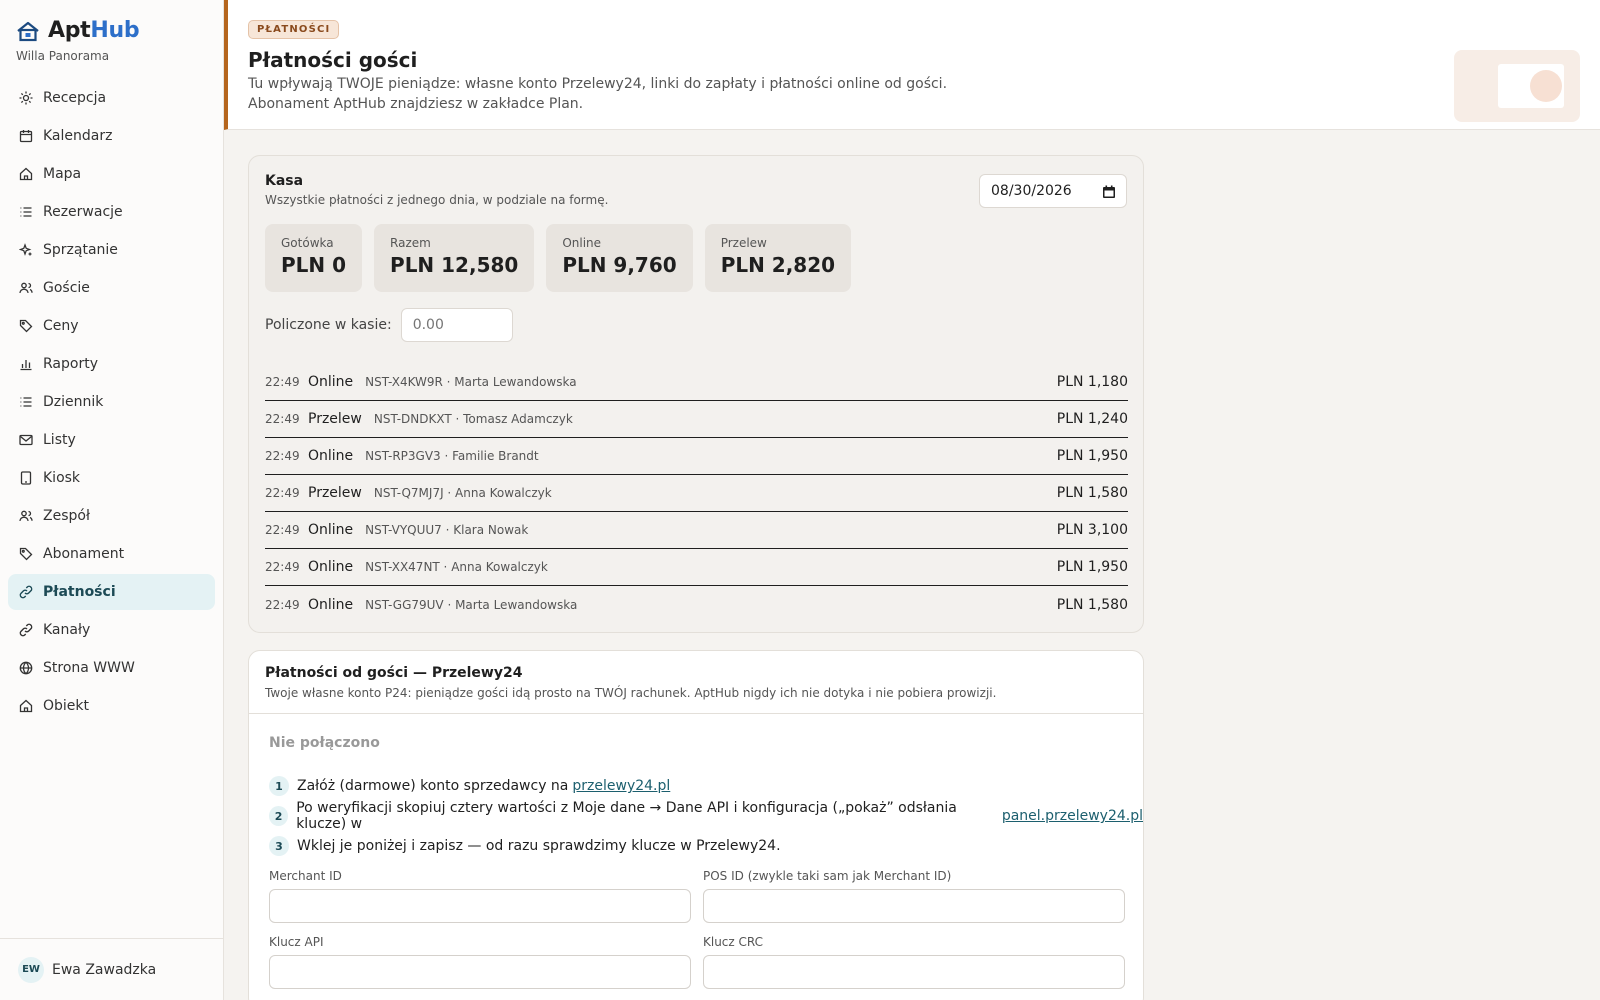  I want to click on stat-tile: Gotówka PLN 0, so click(314, 258).